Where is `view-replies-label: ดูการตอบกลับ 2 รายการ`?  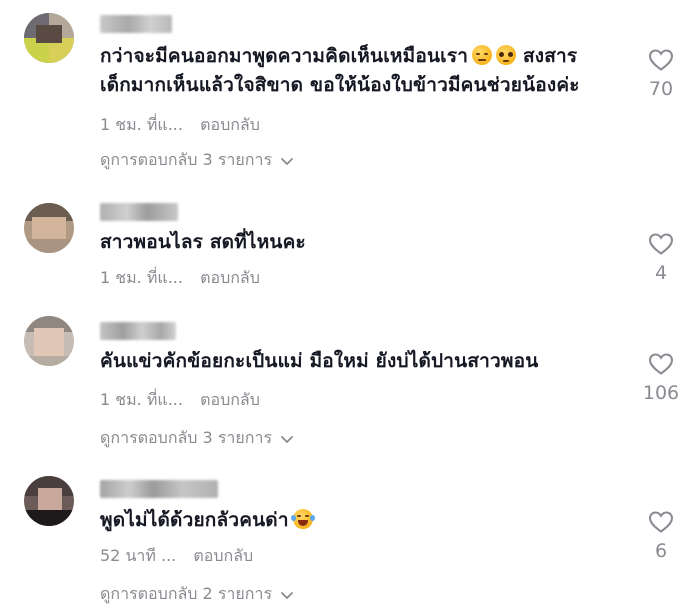
view-replies-label: ดูการตอบกลับ 2 รายการ is located at coordinates (186, 593).